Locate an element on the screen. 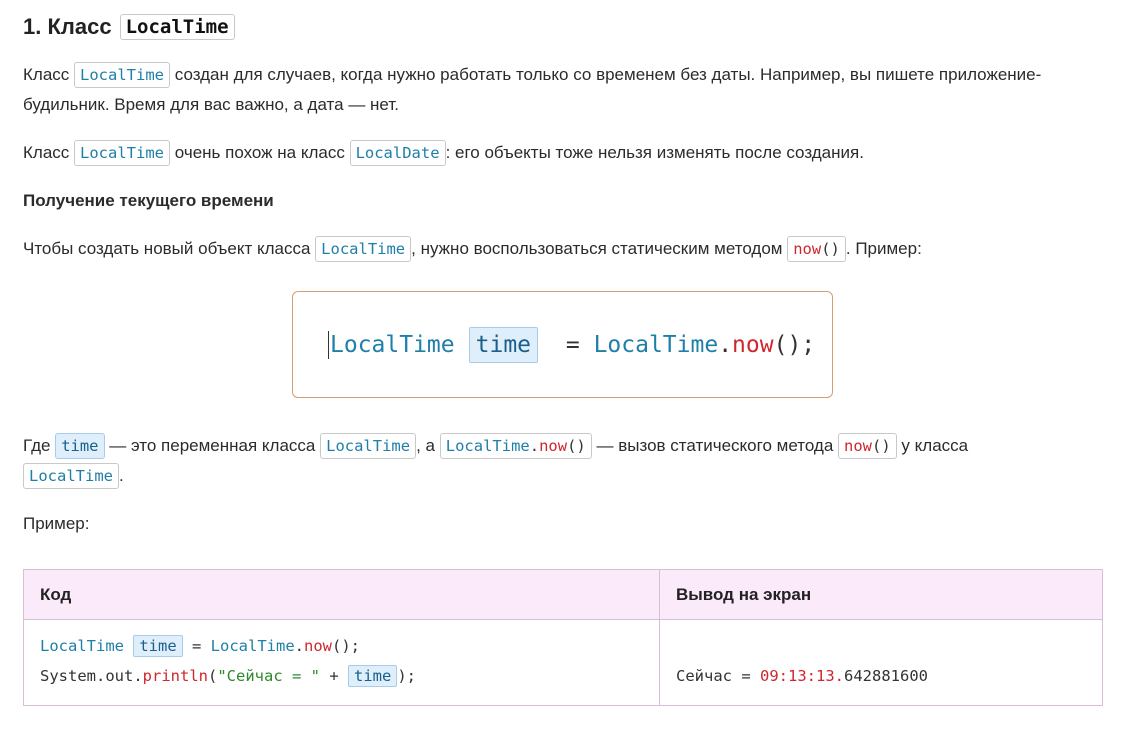 This screenshot has height=732, width=1130. code-plus: + is located at coordinates (333, 676).